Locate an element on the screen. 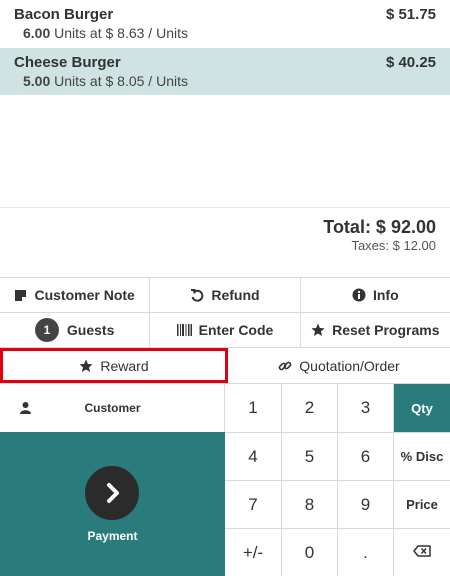 This screenshot has width=450, height=576. orderline-price: $ 51.75 is located at coordinates (410, 14).